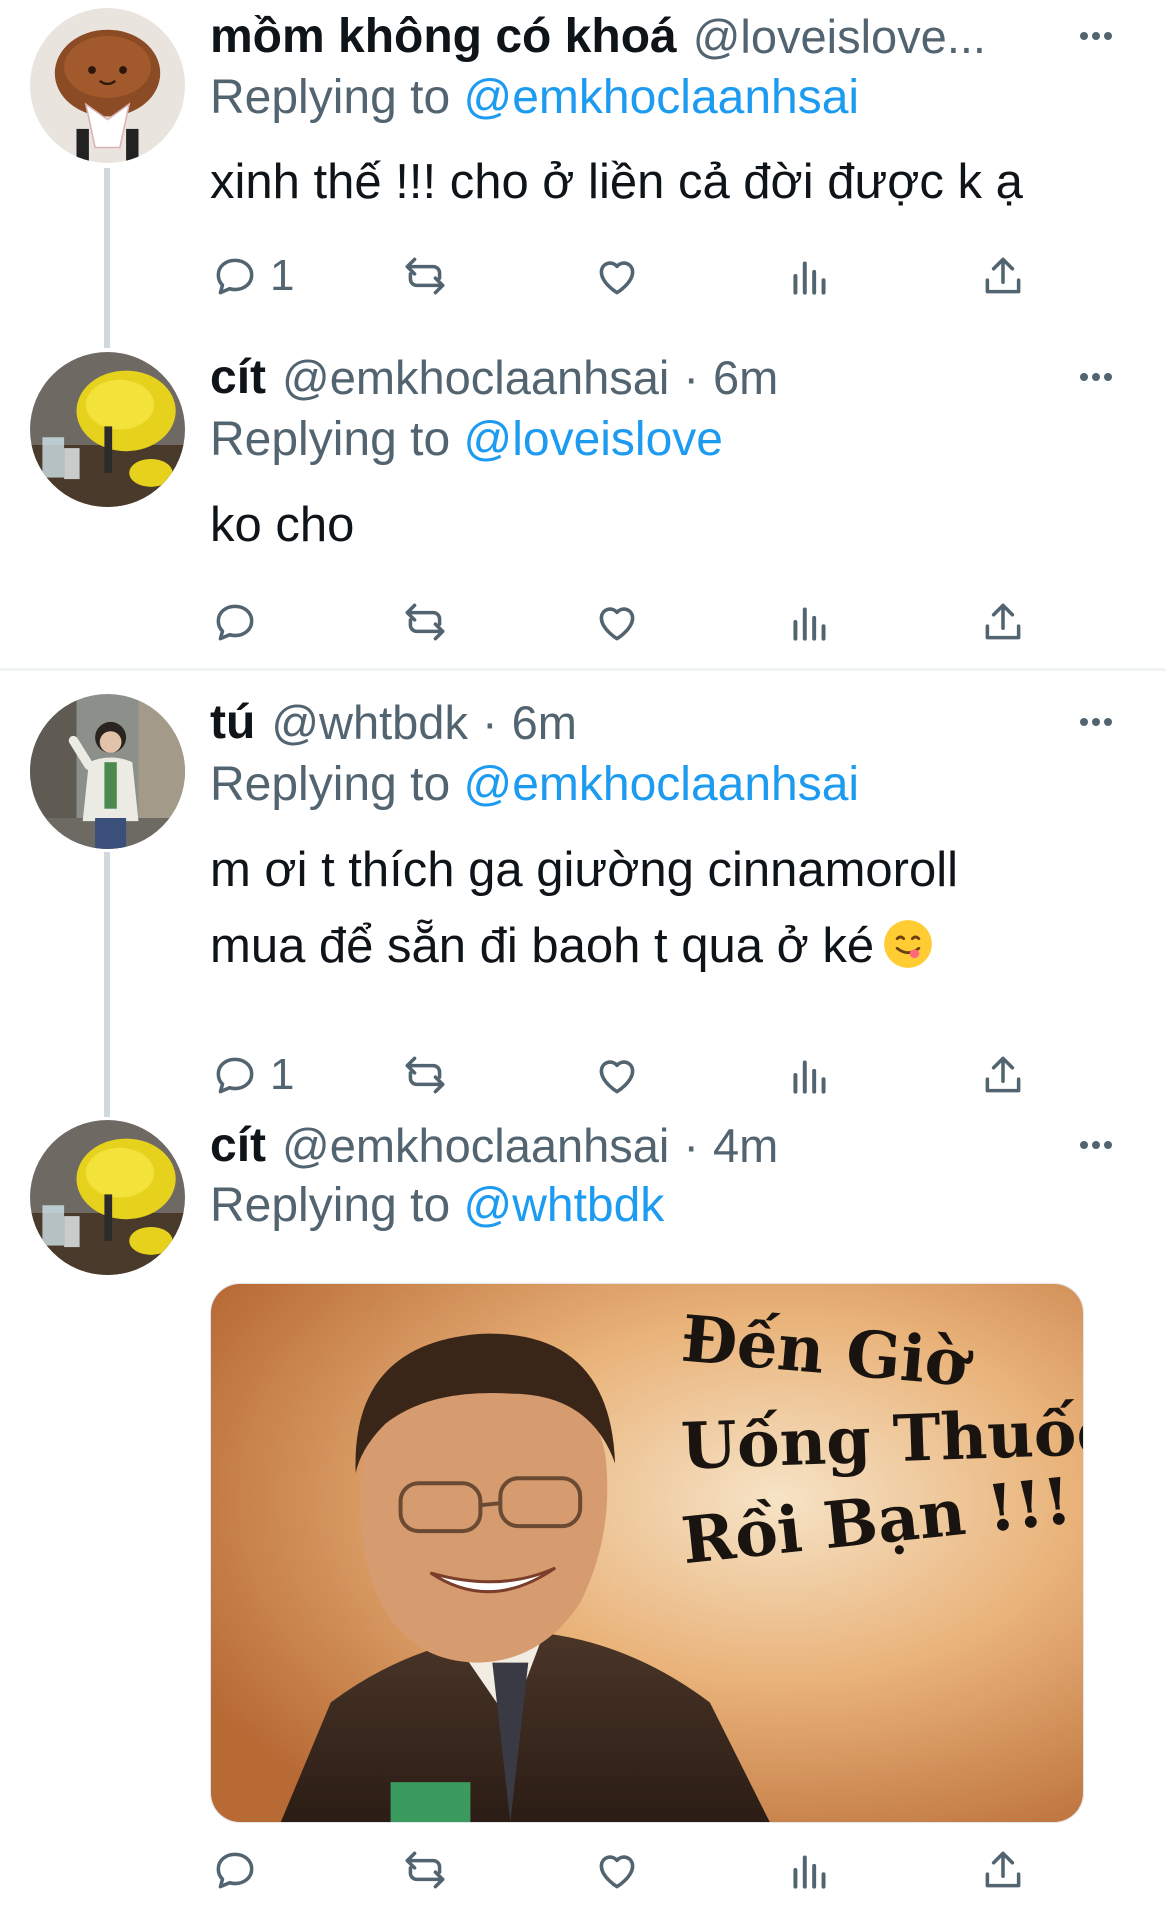 Image resolution: width=1166 pixels, height=1920 pixels. Describe the element at coordinates (745, 1145) in the screenshot. I see `timestamp: 4m` at that location.